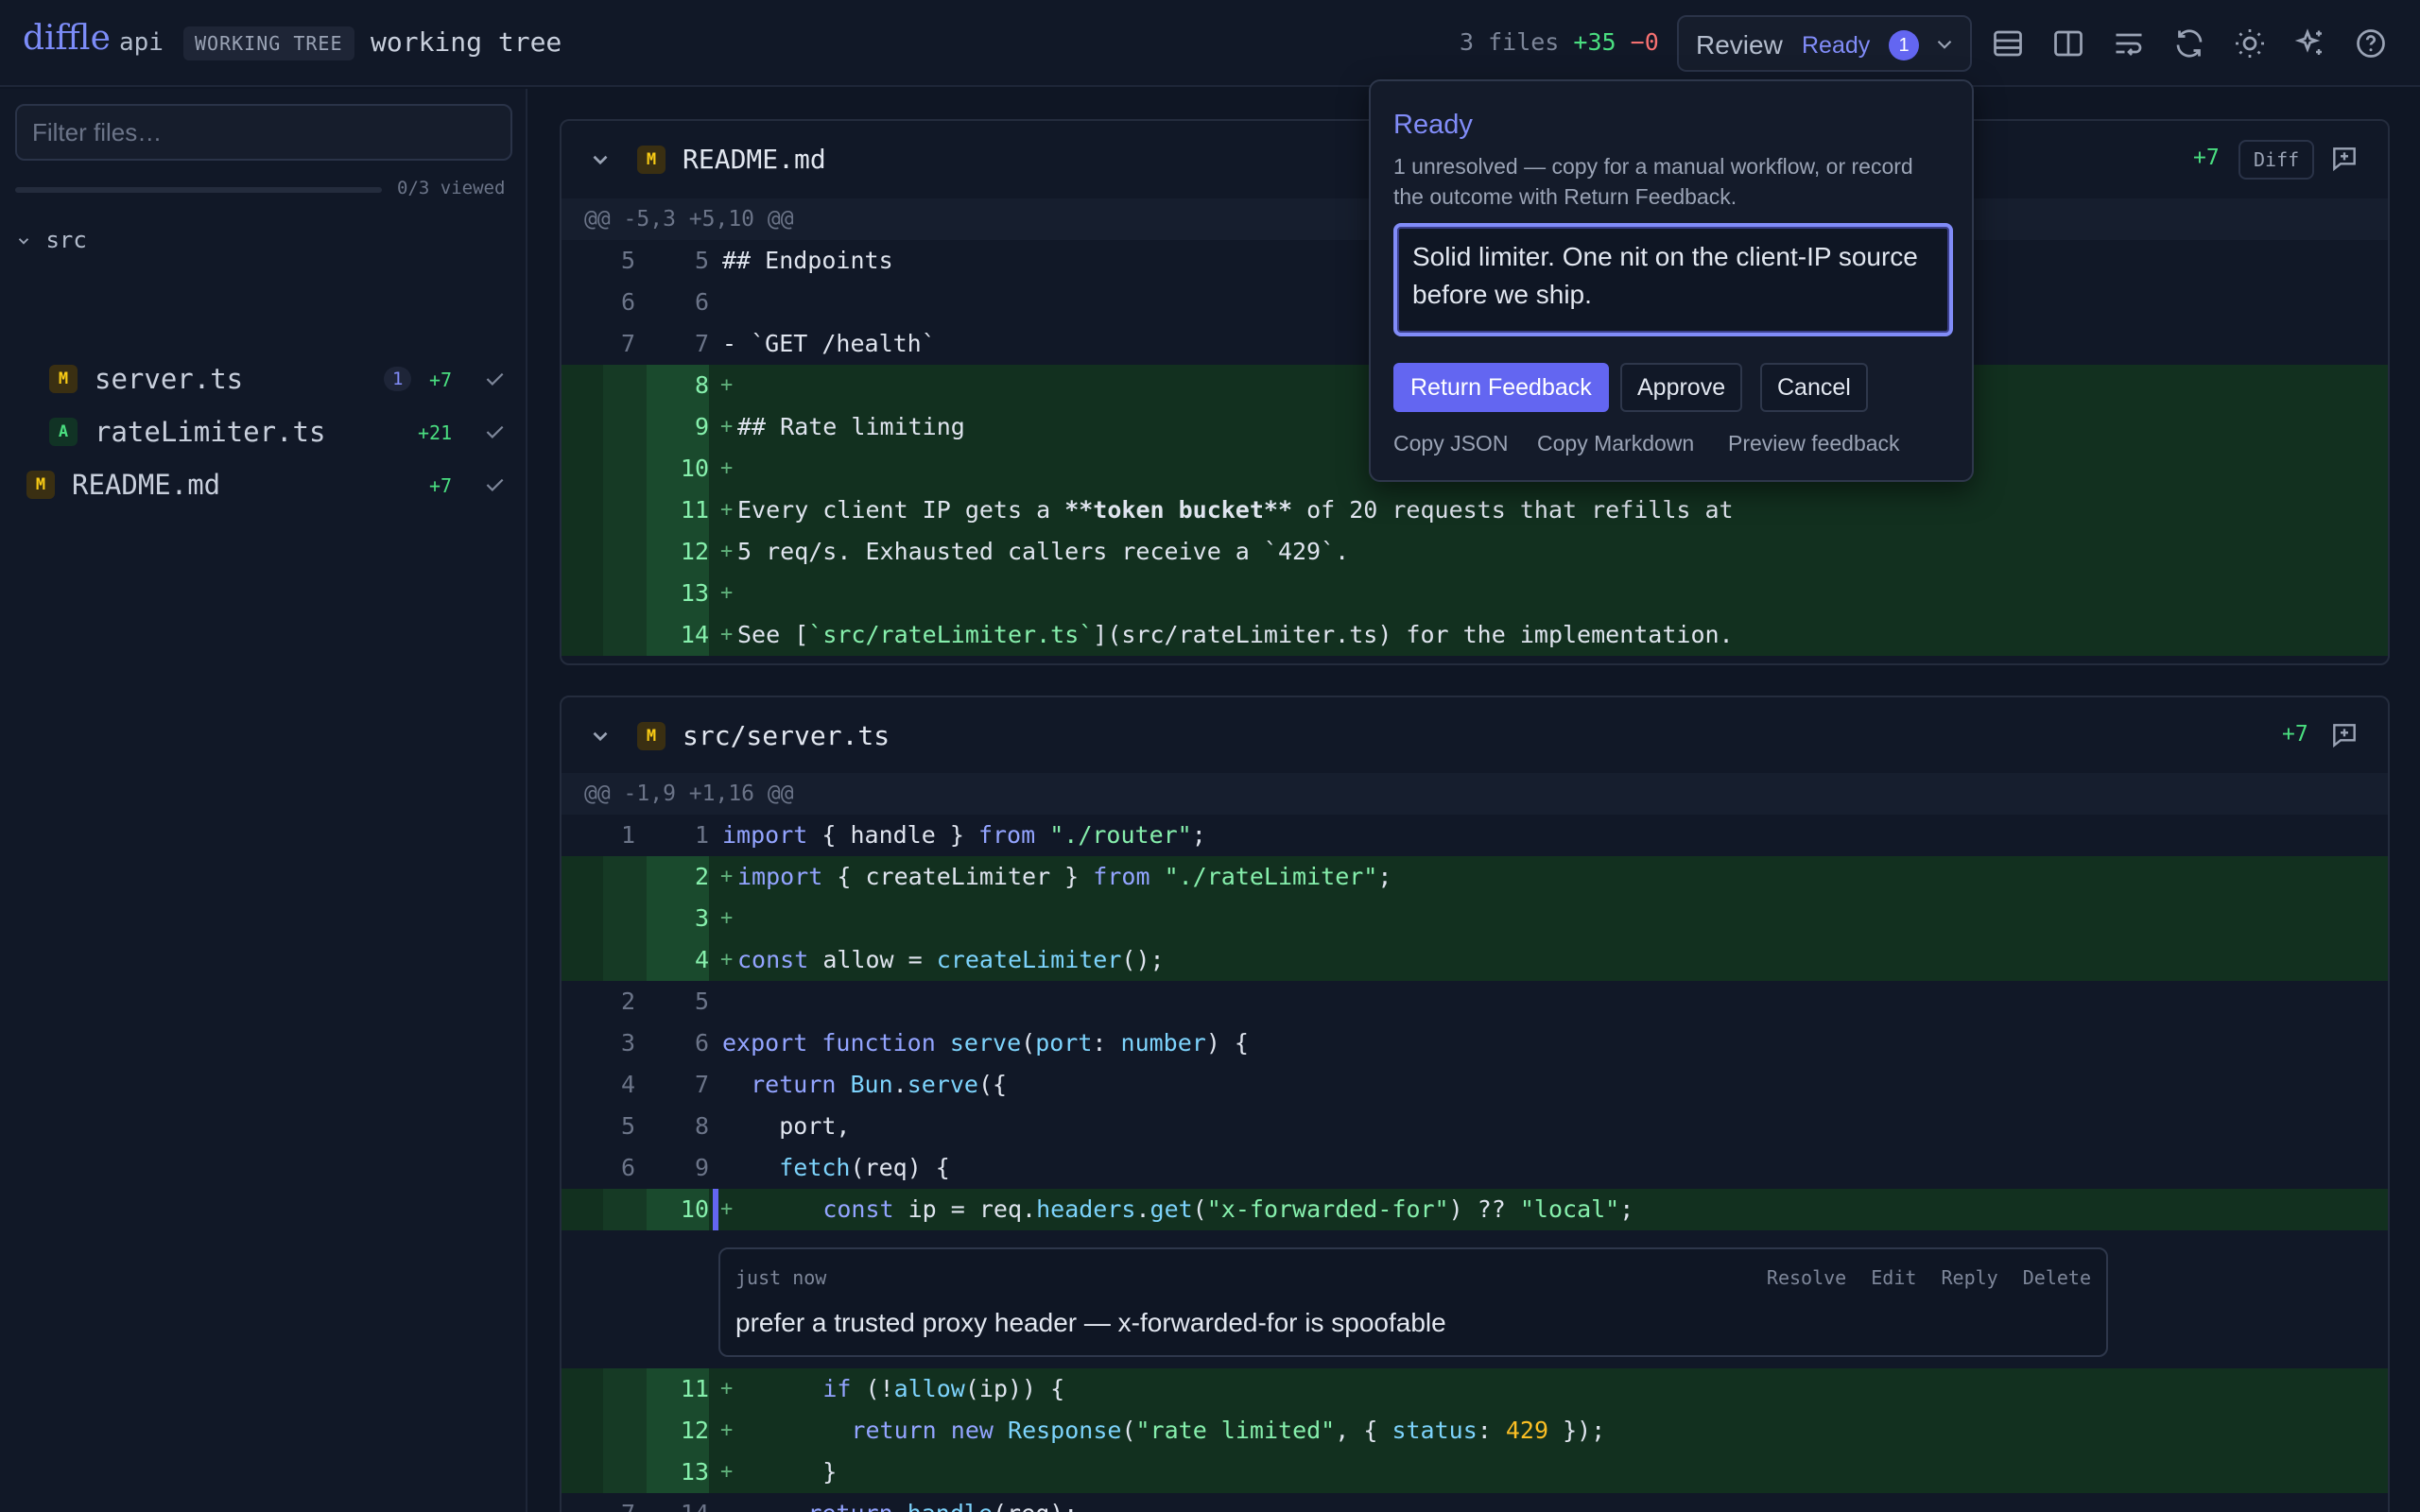  Describe the element at coordinates (1475, 593) in the screenshot. I see `added-line: 13 +` at that location.